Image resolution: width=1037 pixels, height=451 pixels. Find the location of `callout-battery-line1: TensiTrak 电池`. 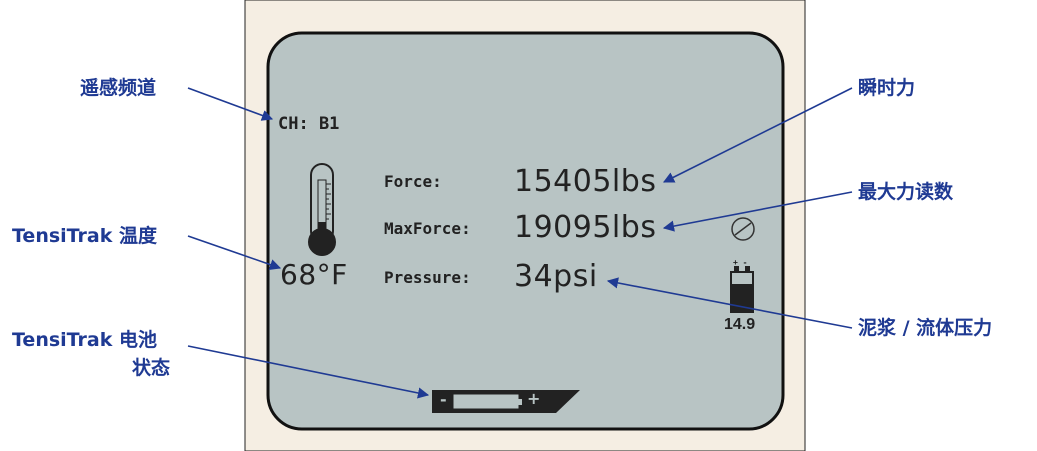

callout-battery-line1: TensiTrak 电池 is located at coordinates (84, 340).